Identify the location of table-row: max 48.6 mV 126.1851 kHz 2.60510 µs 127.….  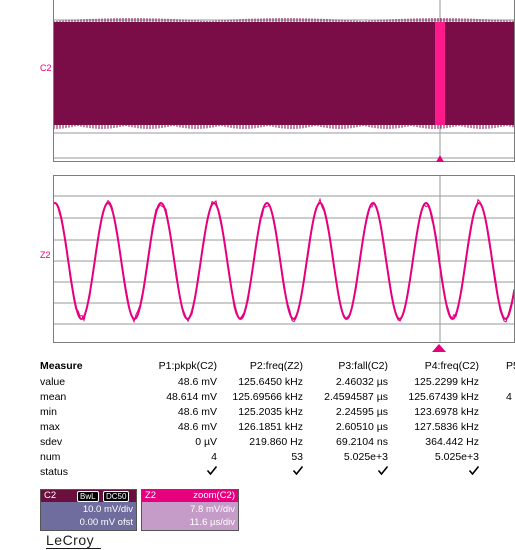
(277, 427).